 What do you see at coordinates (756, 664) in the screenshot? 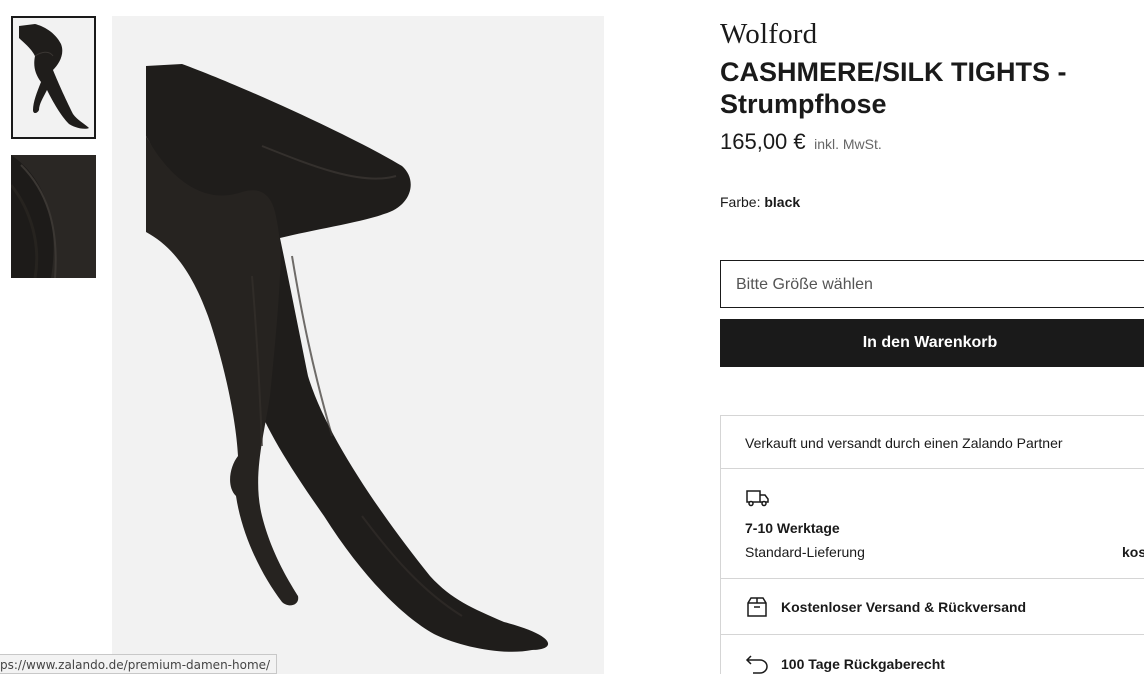
I see `return-arrow-icon` at bounding box center [756, 664].